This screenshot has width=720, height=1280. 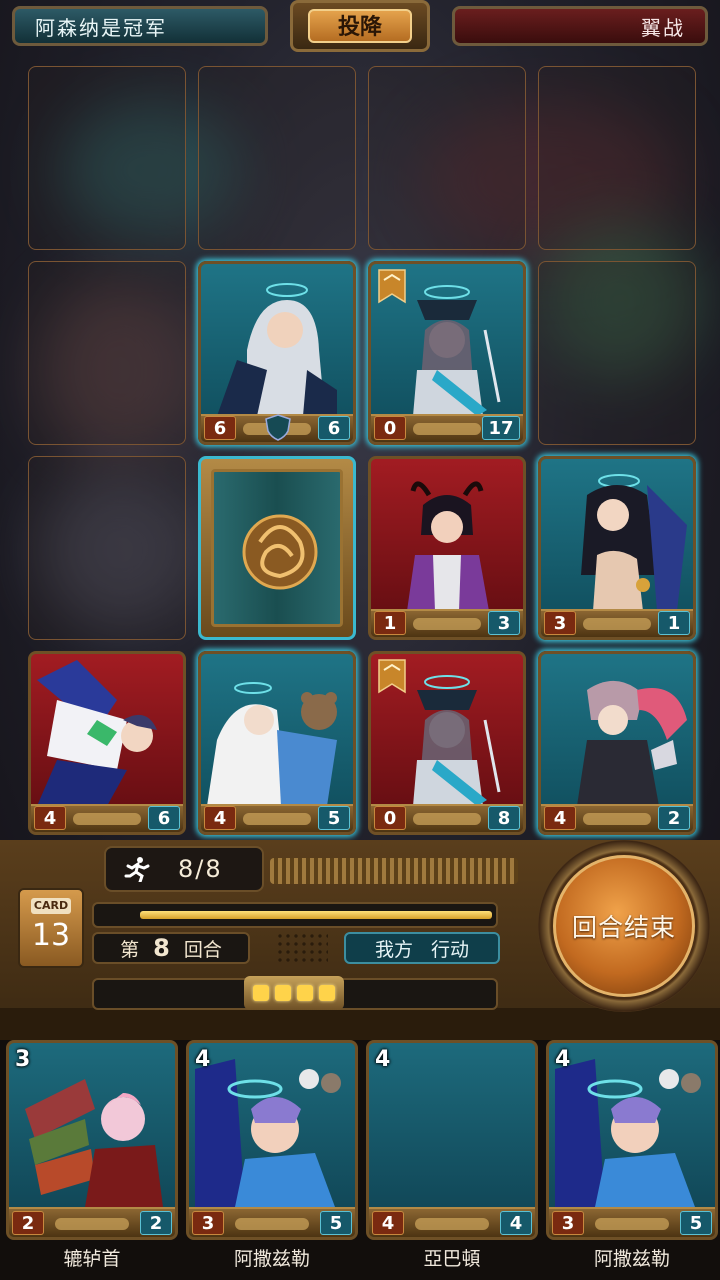 What do you see at coordinates (501, 428) in the screenshot?
I see `health-value: 17` at bounding box center [501, 428].